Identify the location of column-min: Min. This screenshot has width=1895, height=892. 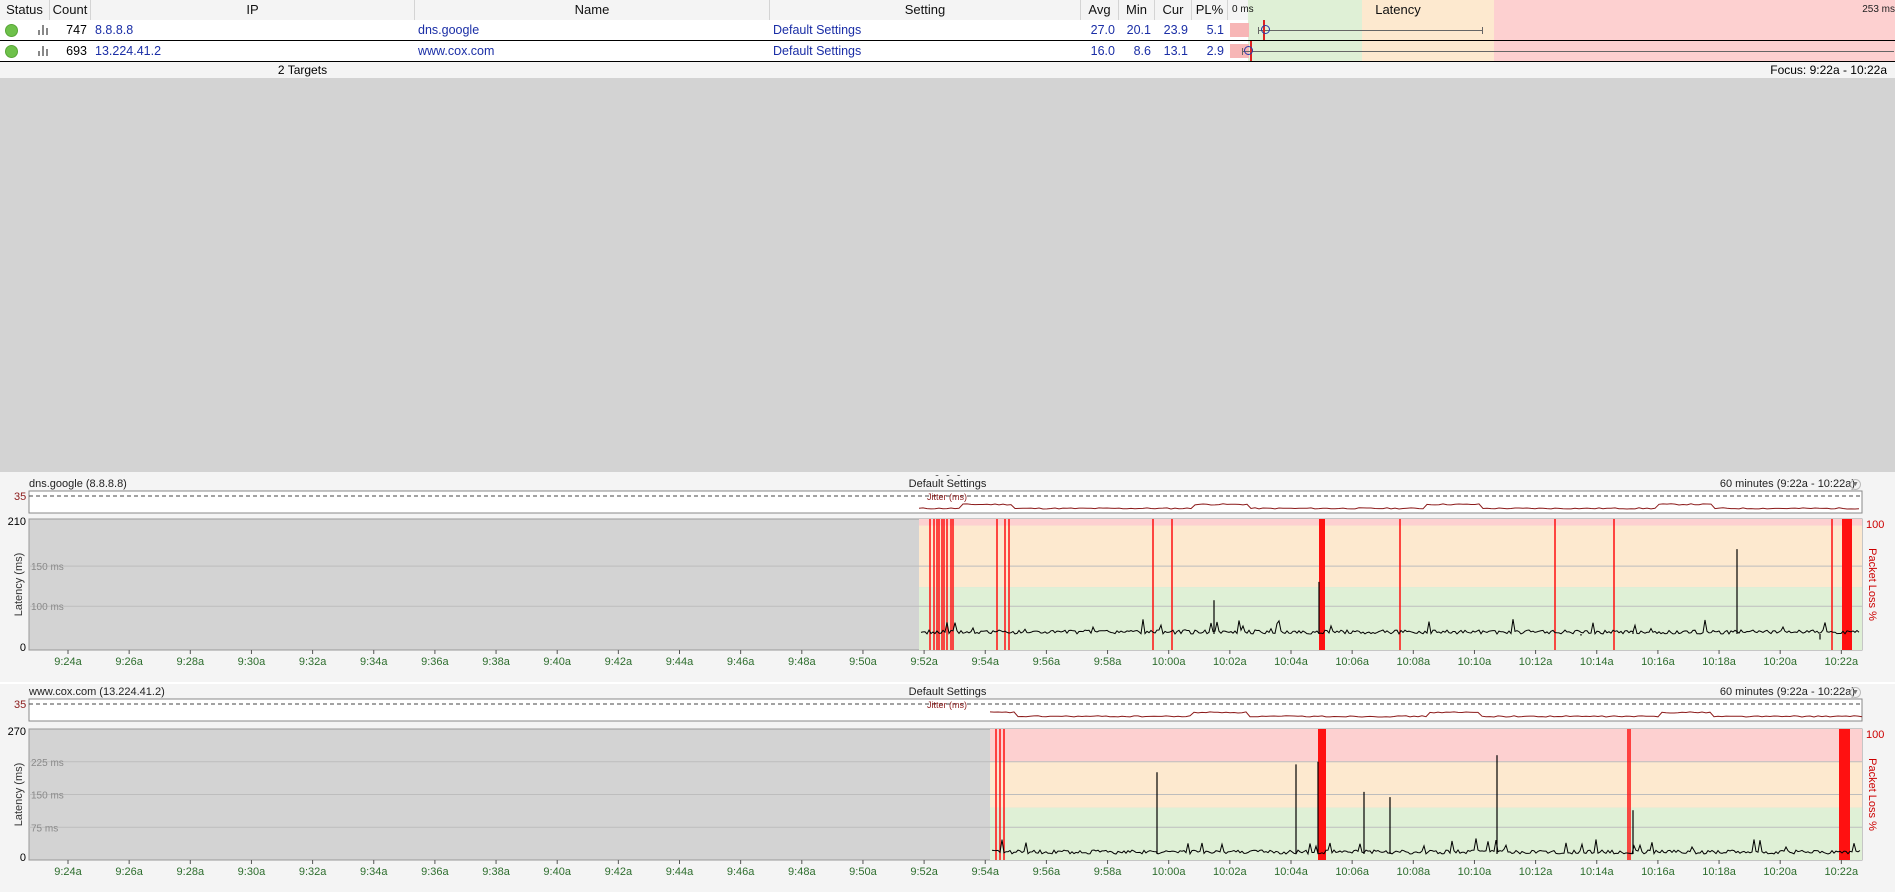
(1137, 10).